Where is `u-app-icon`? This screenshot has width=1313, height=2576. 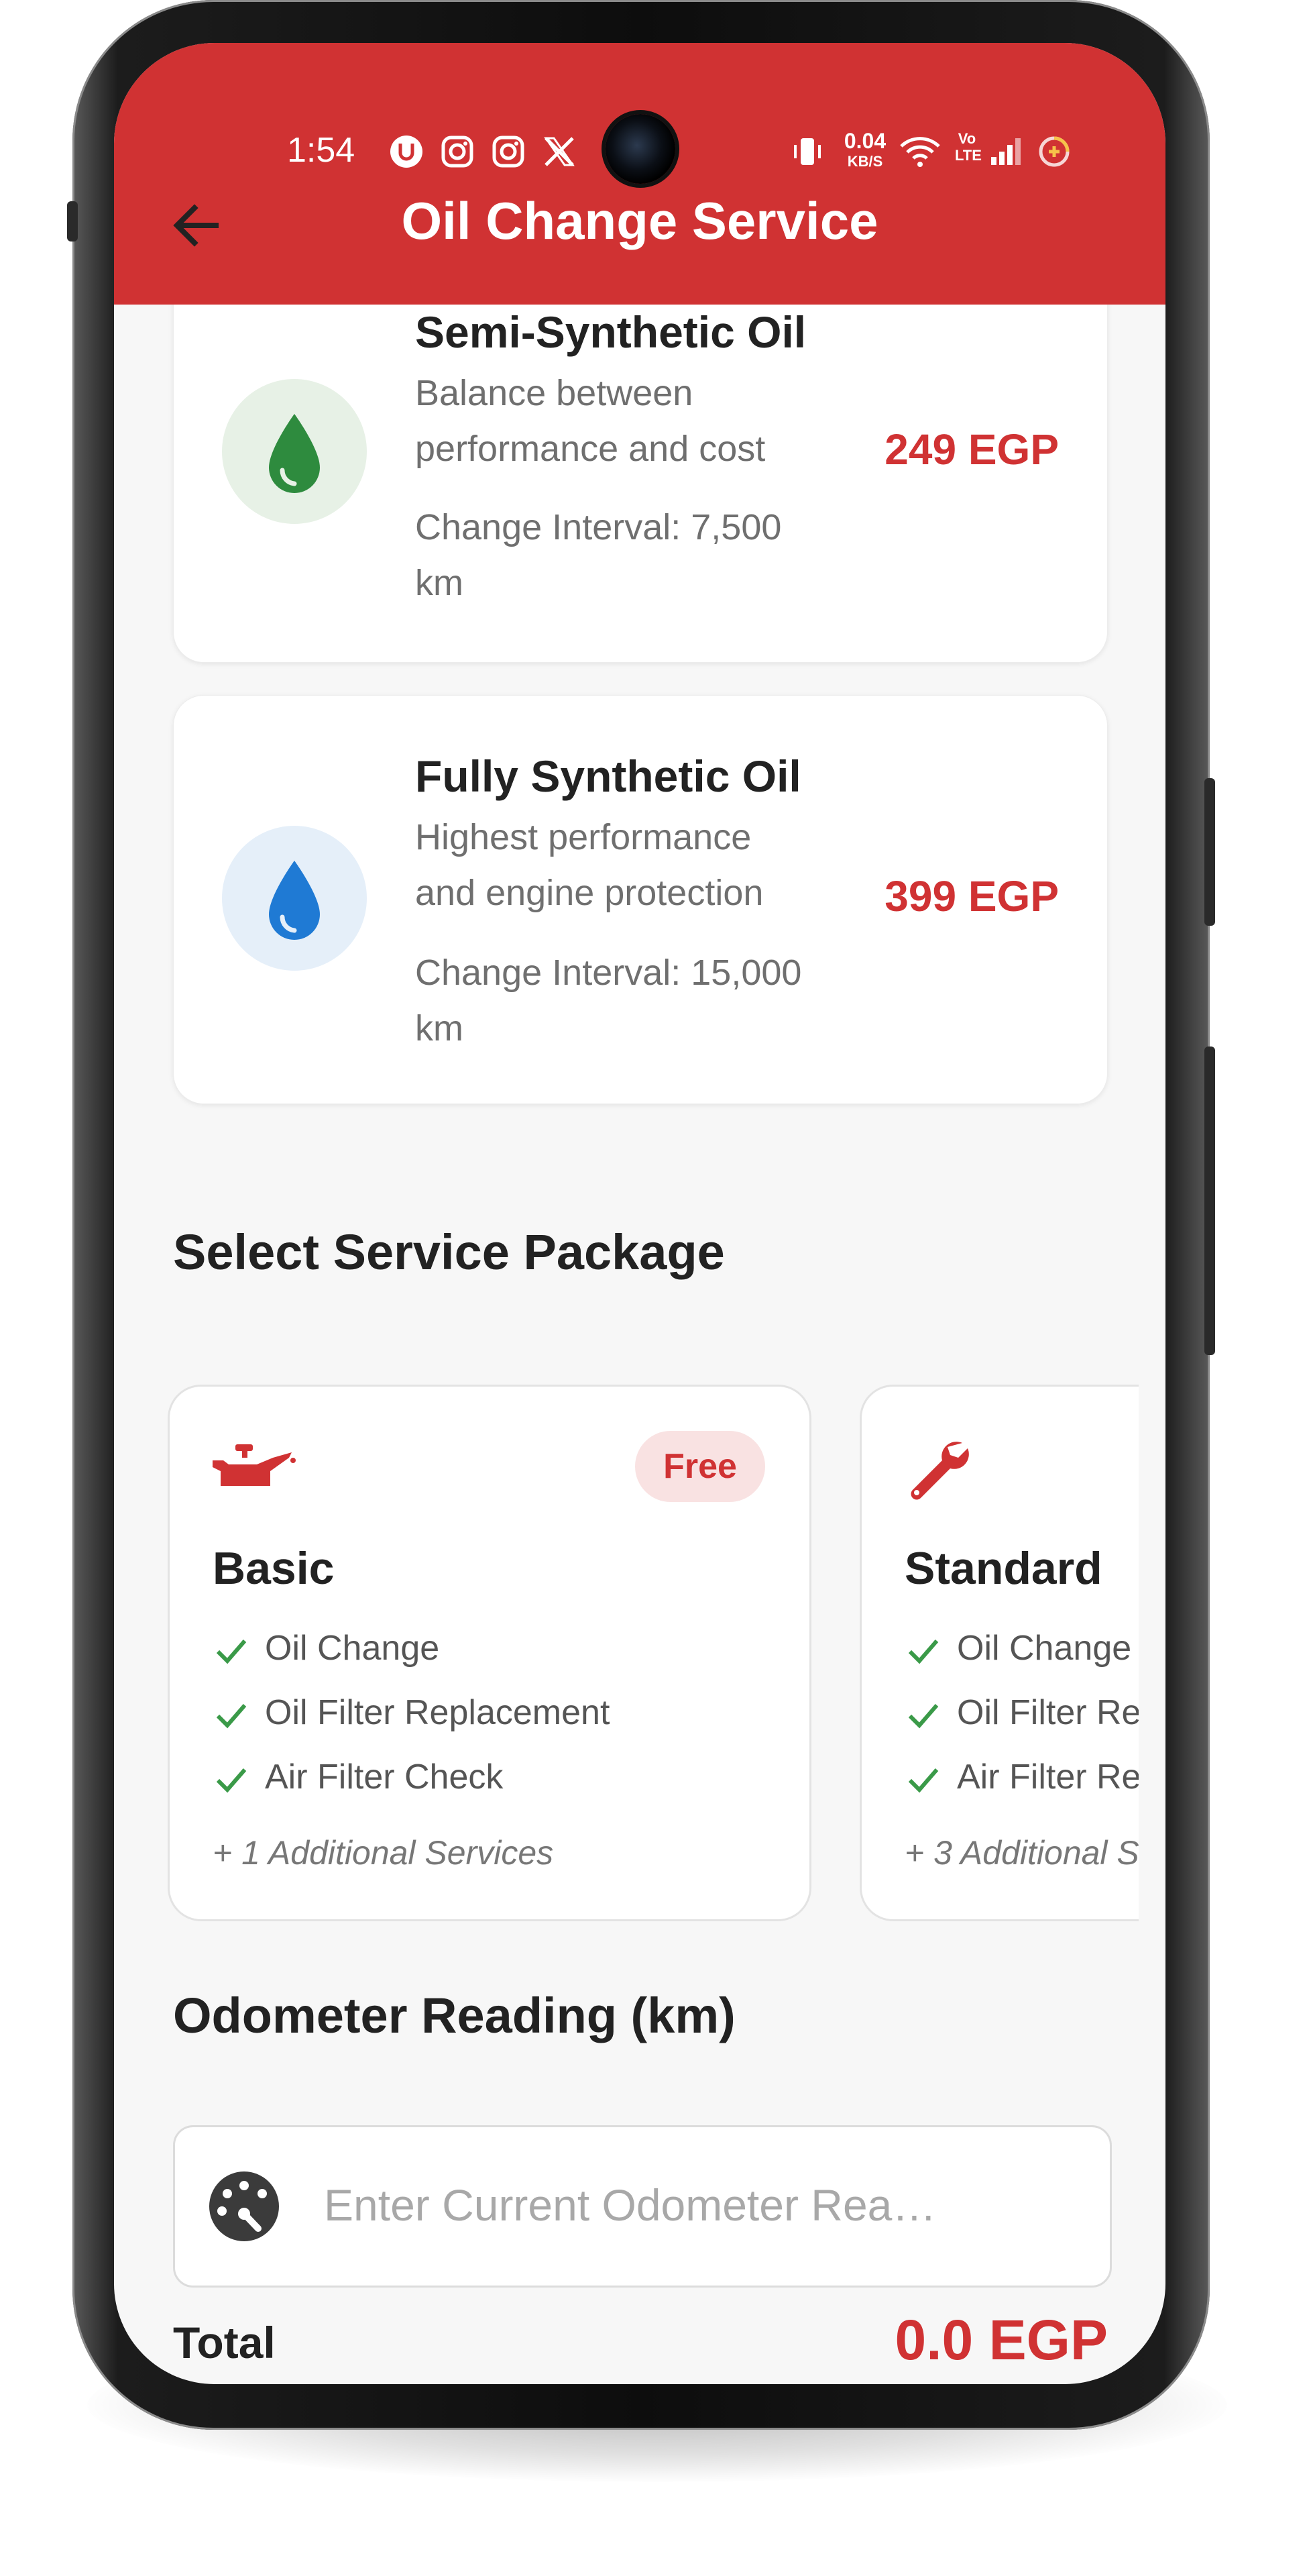
u-app-icon is located at coordinates (406, 152).